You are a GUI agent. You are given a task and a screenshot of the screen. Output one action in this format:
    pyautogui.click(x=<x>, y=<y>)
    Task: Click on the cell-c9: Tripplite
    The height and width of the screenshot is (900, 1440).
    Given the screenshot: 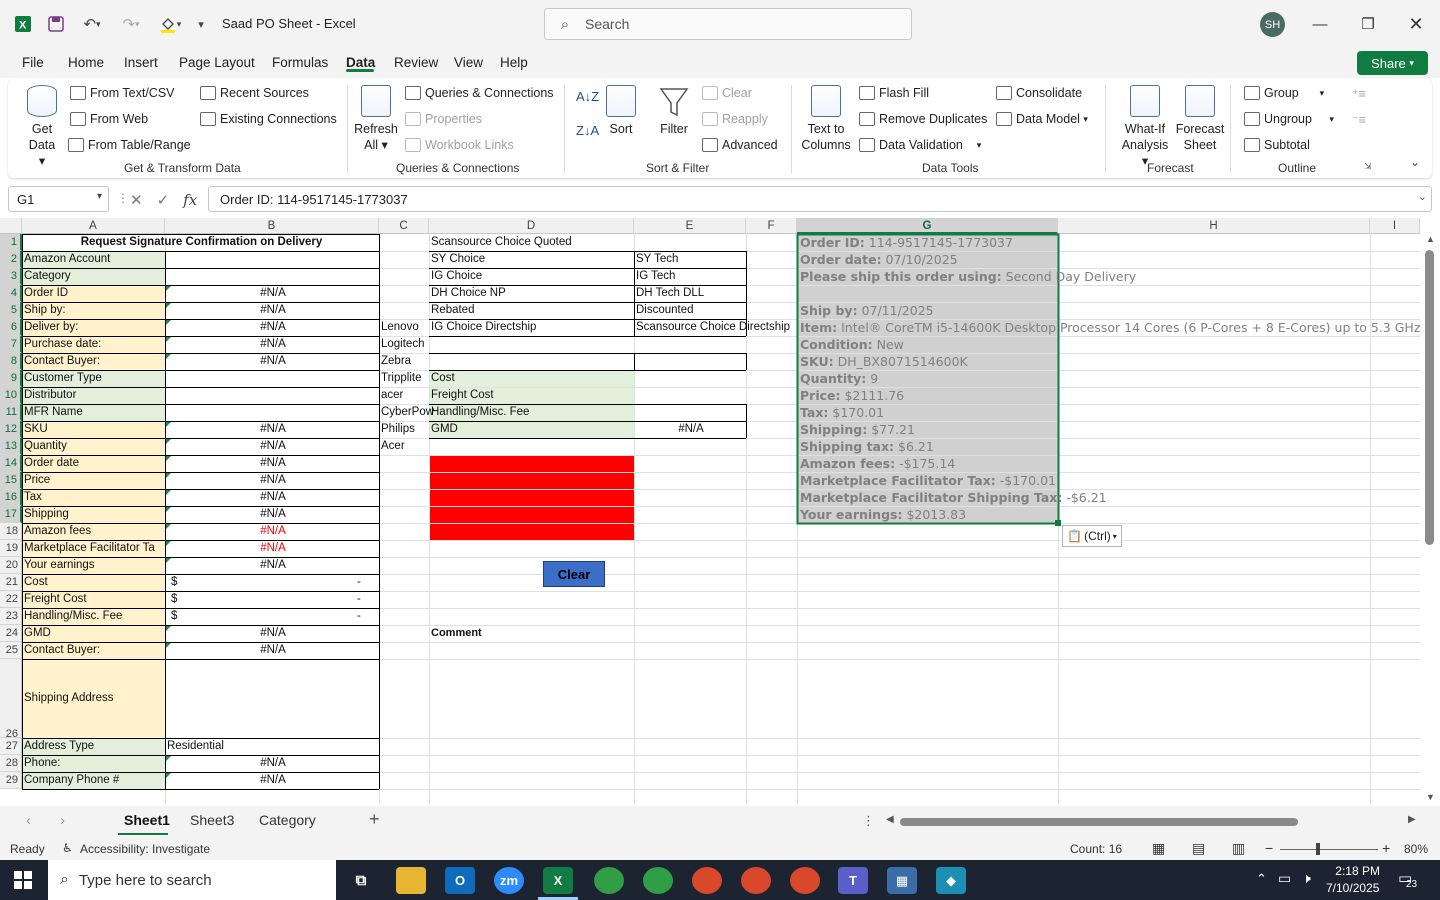 What is the action you would take?
    pyautogui.click(x=400, y=378)
    